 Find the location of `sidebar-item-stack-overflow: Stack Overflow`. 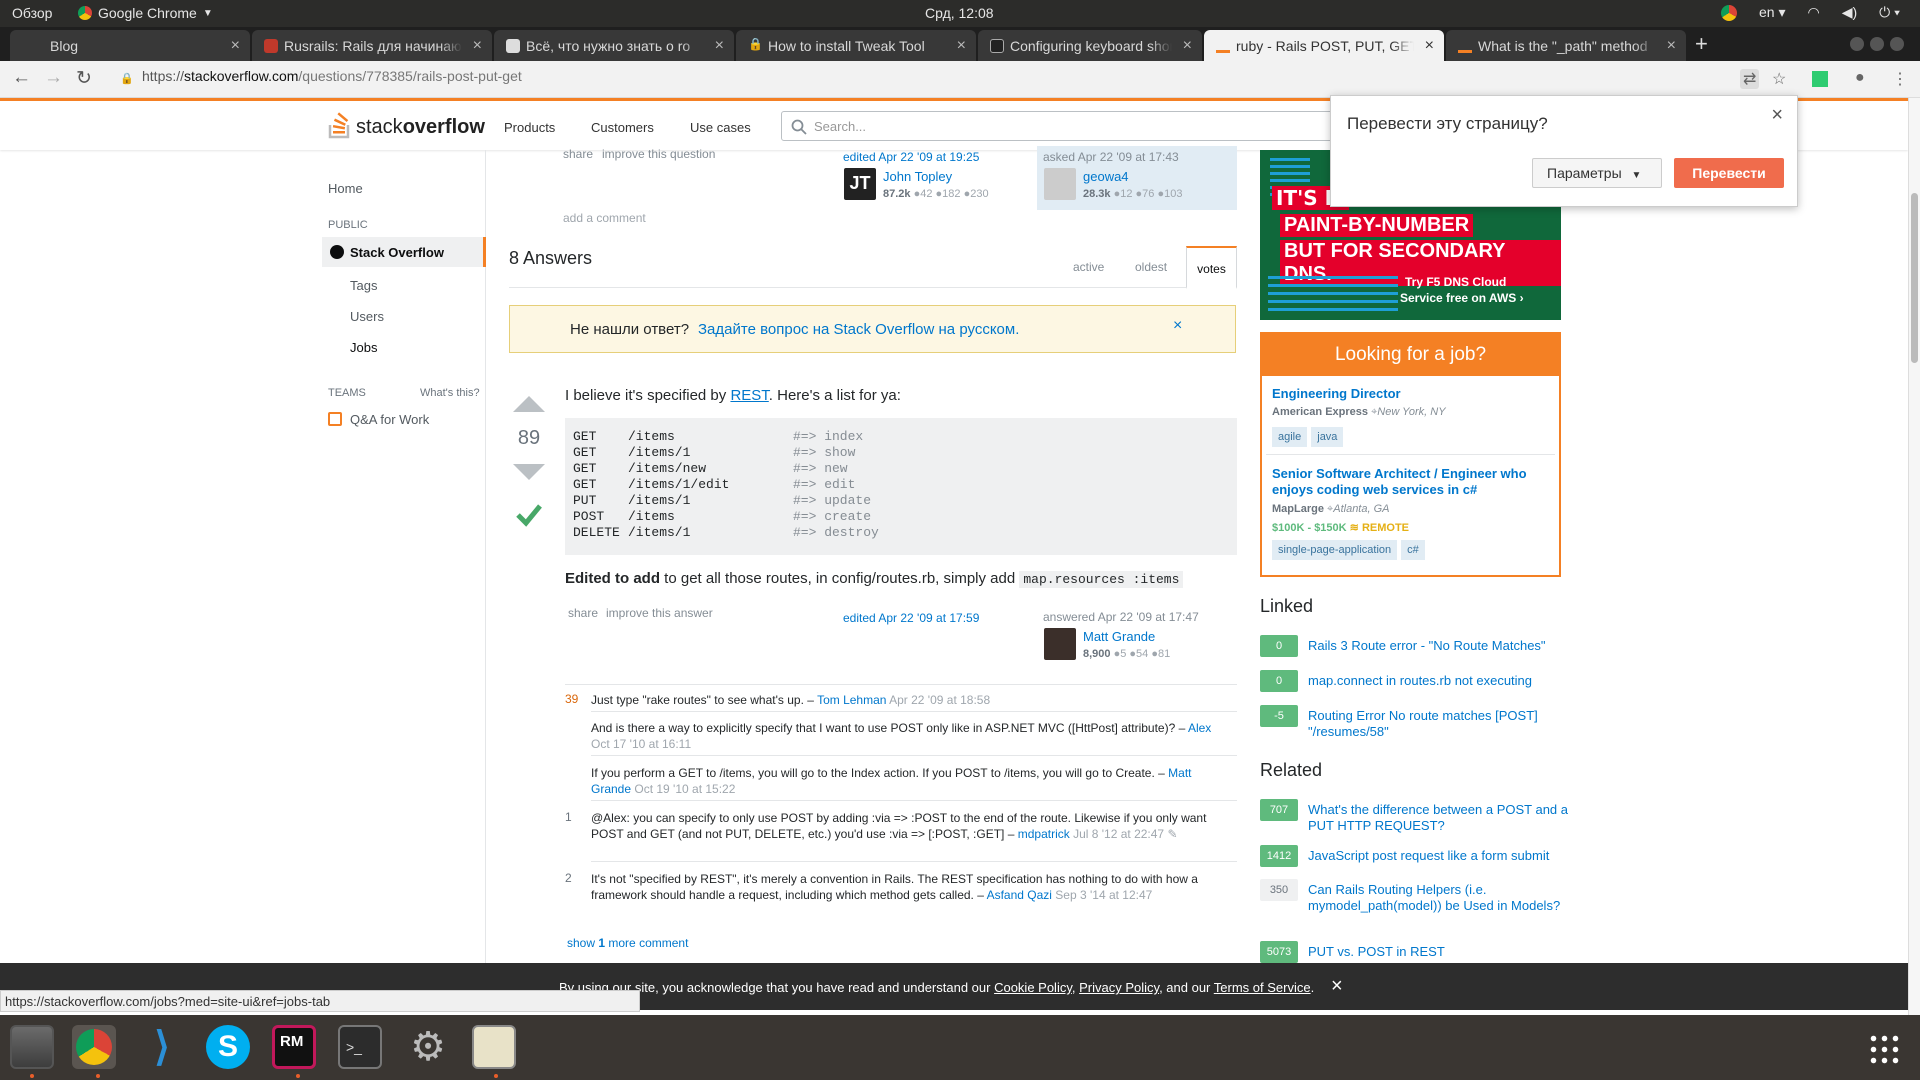

sidebar-item-stack-overflow: Stack Overflow is located at coordinates (404, 252).